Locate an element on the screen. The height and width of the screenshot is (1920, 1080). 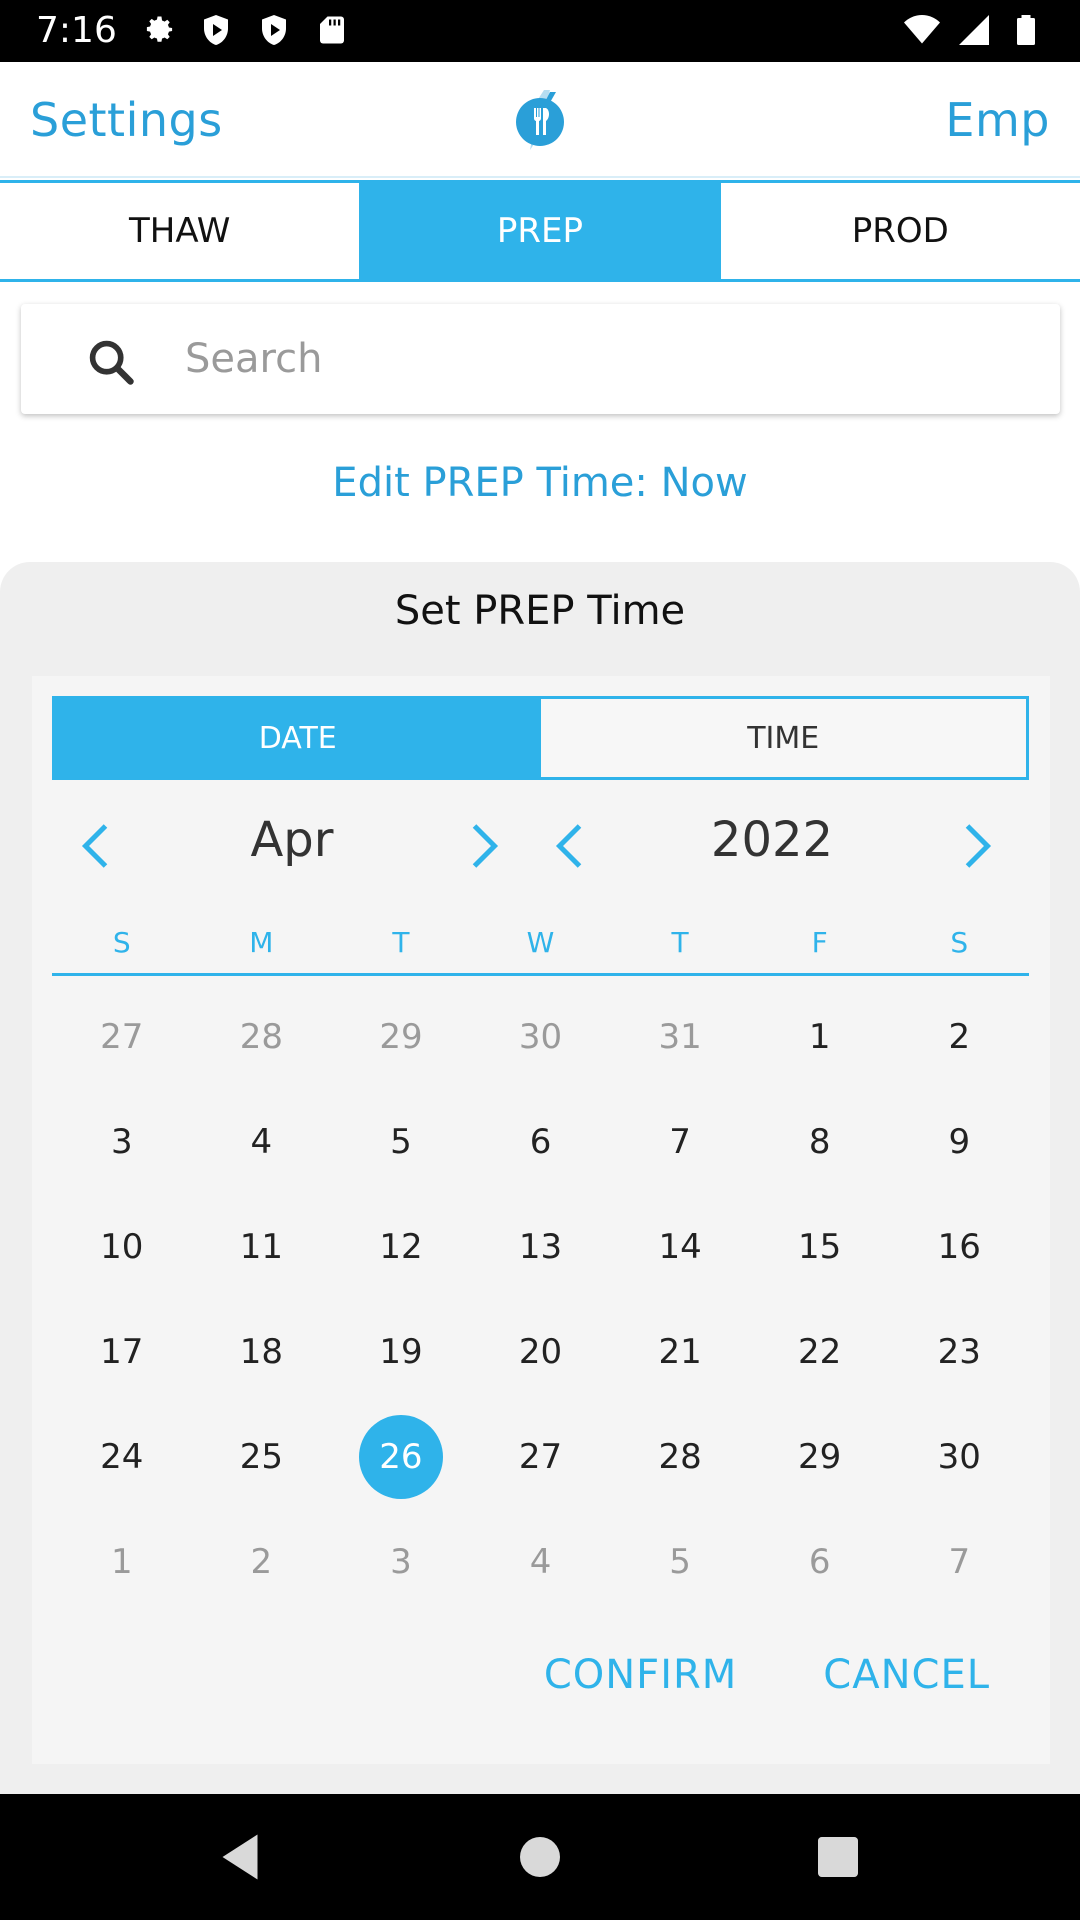
calendar-week: 3456789 is located at coordinates (540, 1141).